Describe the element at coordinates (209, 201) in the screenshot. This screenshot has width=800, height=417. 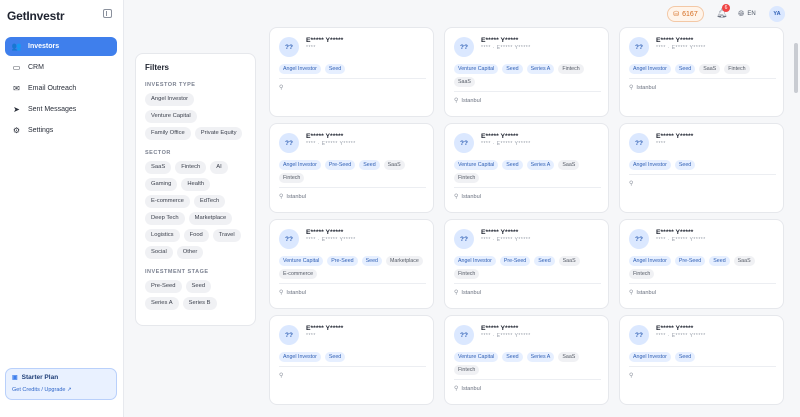
I see `filter-chip: EdTech` at that location.